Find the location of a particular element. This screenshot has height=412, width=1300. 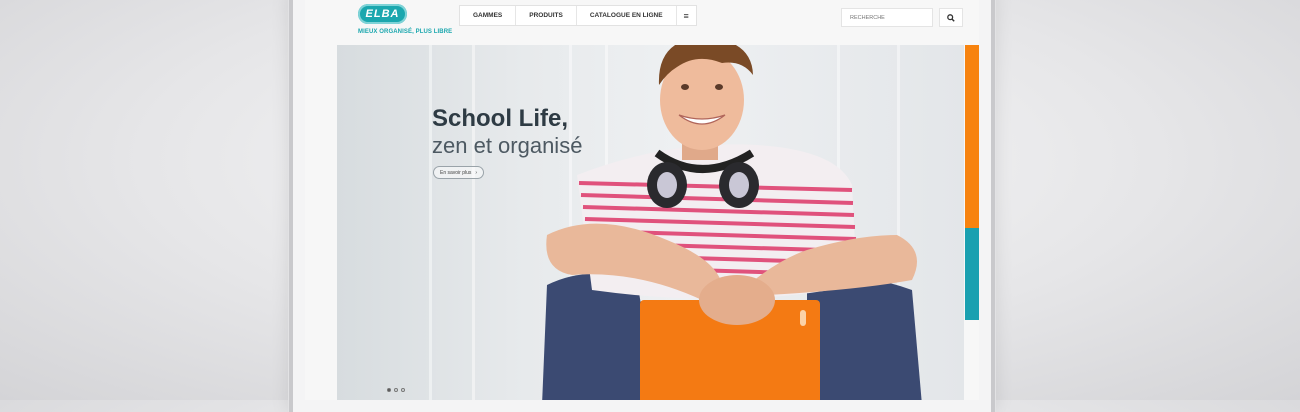

chevron-right-icon: › is located at coordinates (476, 172).